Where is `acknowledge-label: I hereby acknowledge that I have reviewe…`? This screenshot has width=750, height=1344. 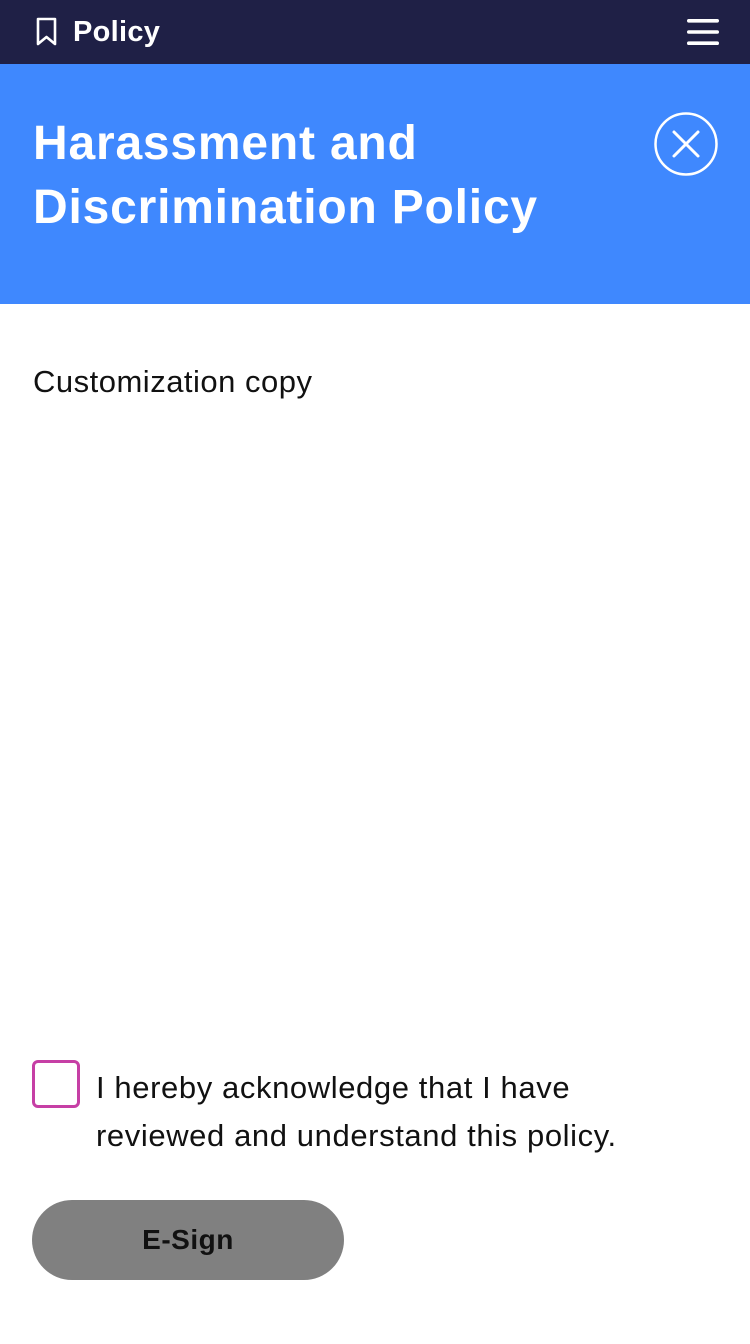
acknowledge-label: I hereby acknowledge that I have reviewe… is located at coordinates (401, 1112).